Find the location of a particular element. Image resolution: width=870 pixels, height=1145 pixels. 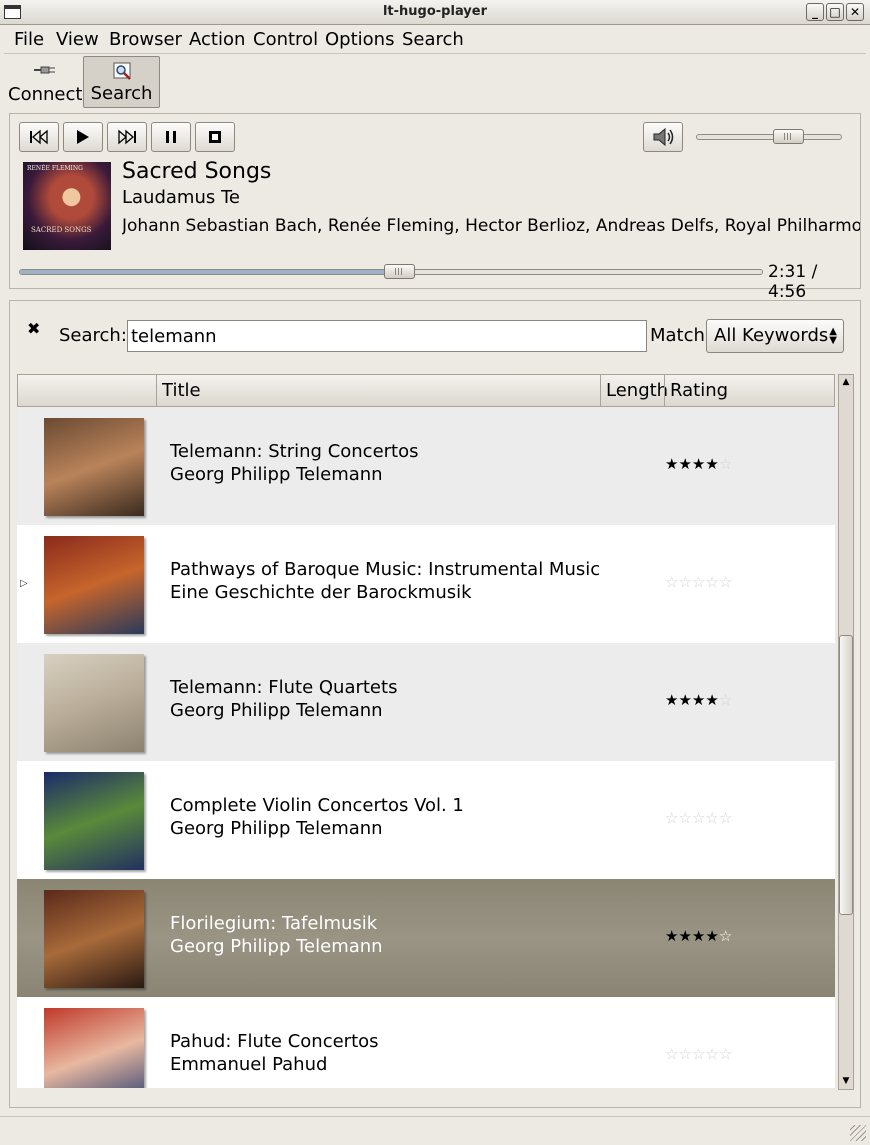

menu-control: Control is located at coordinates (285, 39).